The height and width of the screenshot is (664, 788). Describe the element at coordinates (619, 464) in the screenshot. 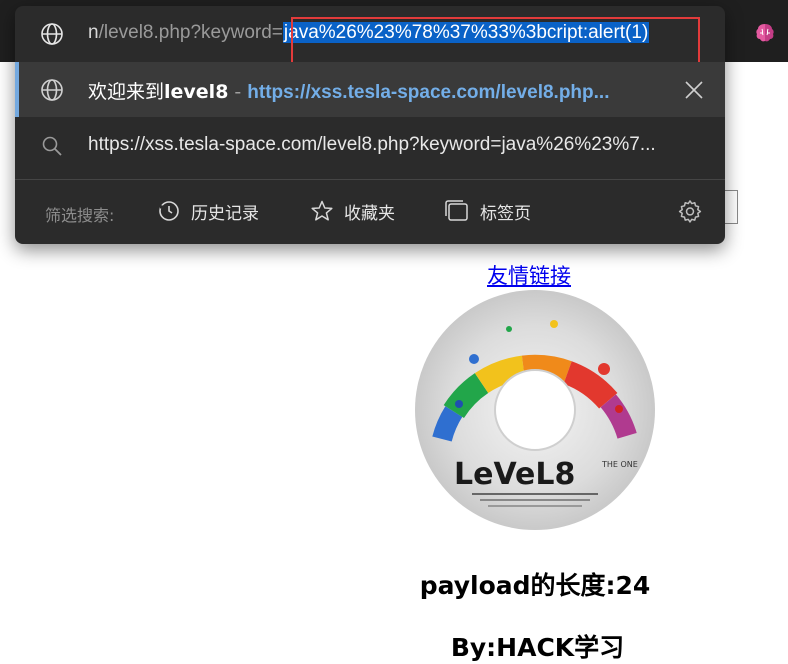

I see `disc-subtitle: THE ONE` at that location.